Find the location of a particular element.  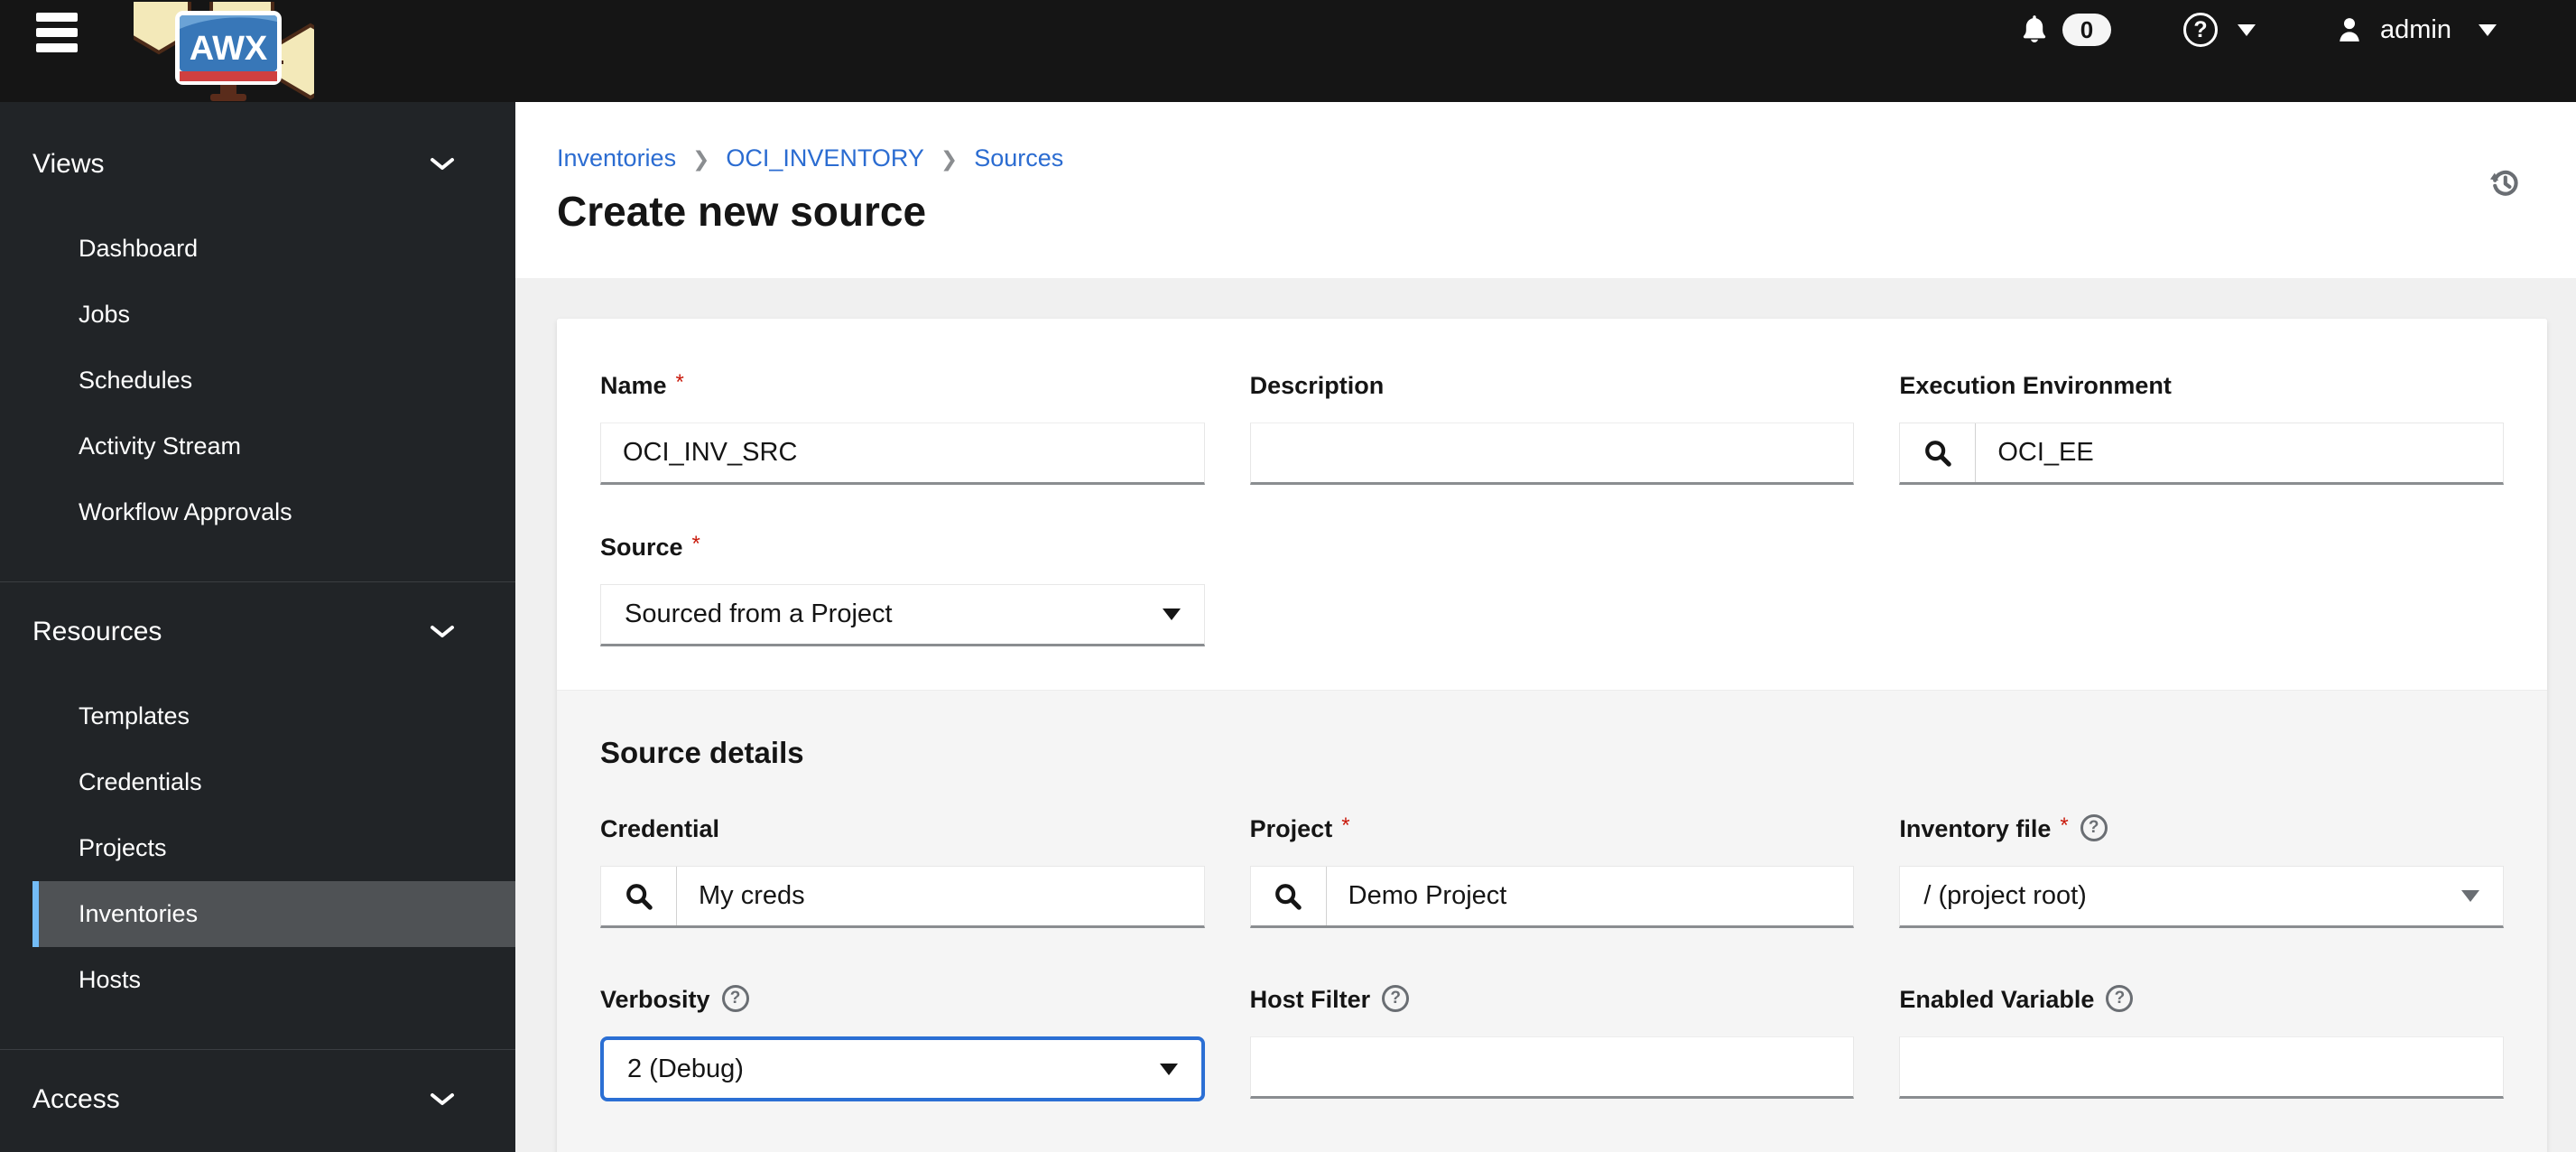

name-input is located at coordinates (902, 454).